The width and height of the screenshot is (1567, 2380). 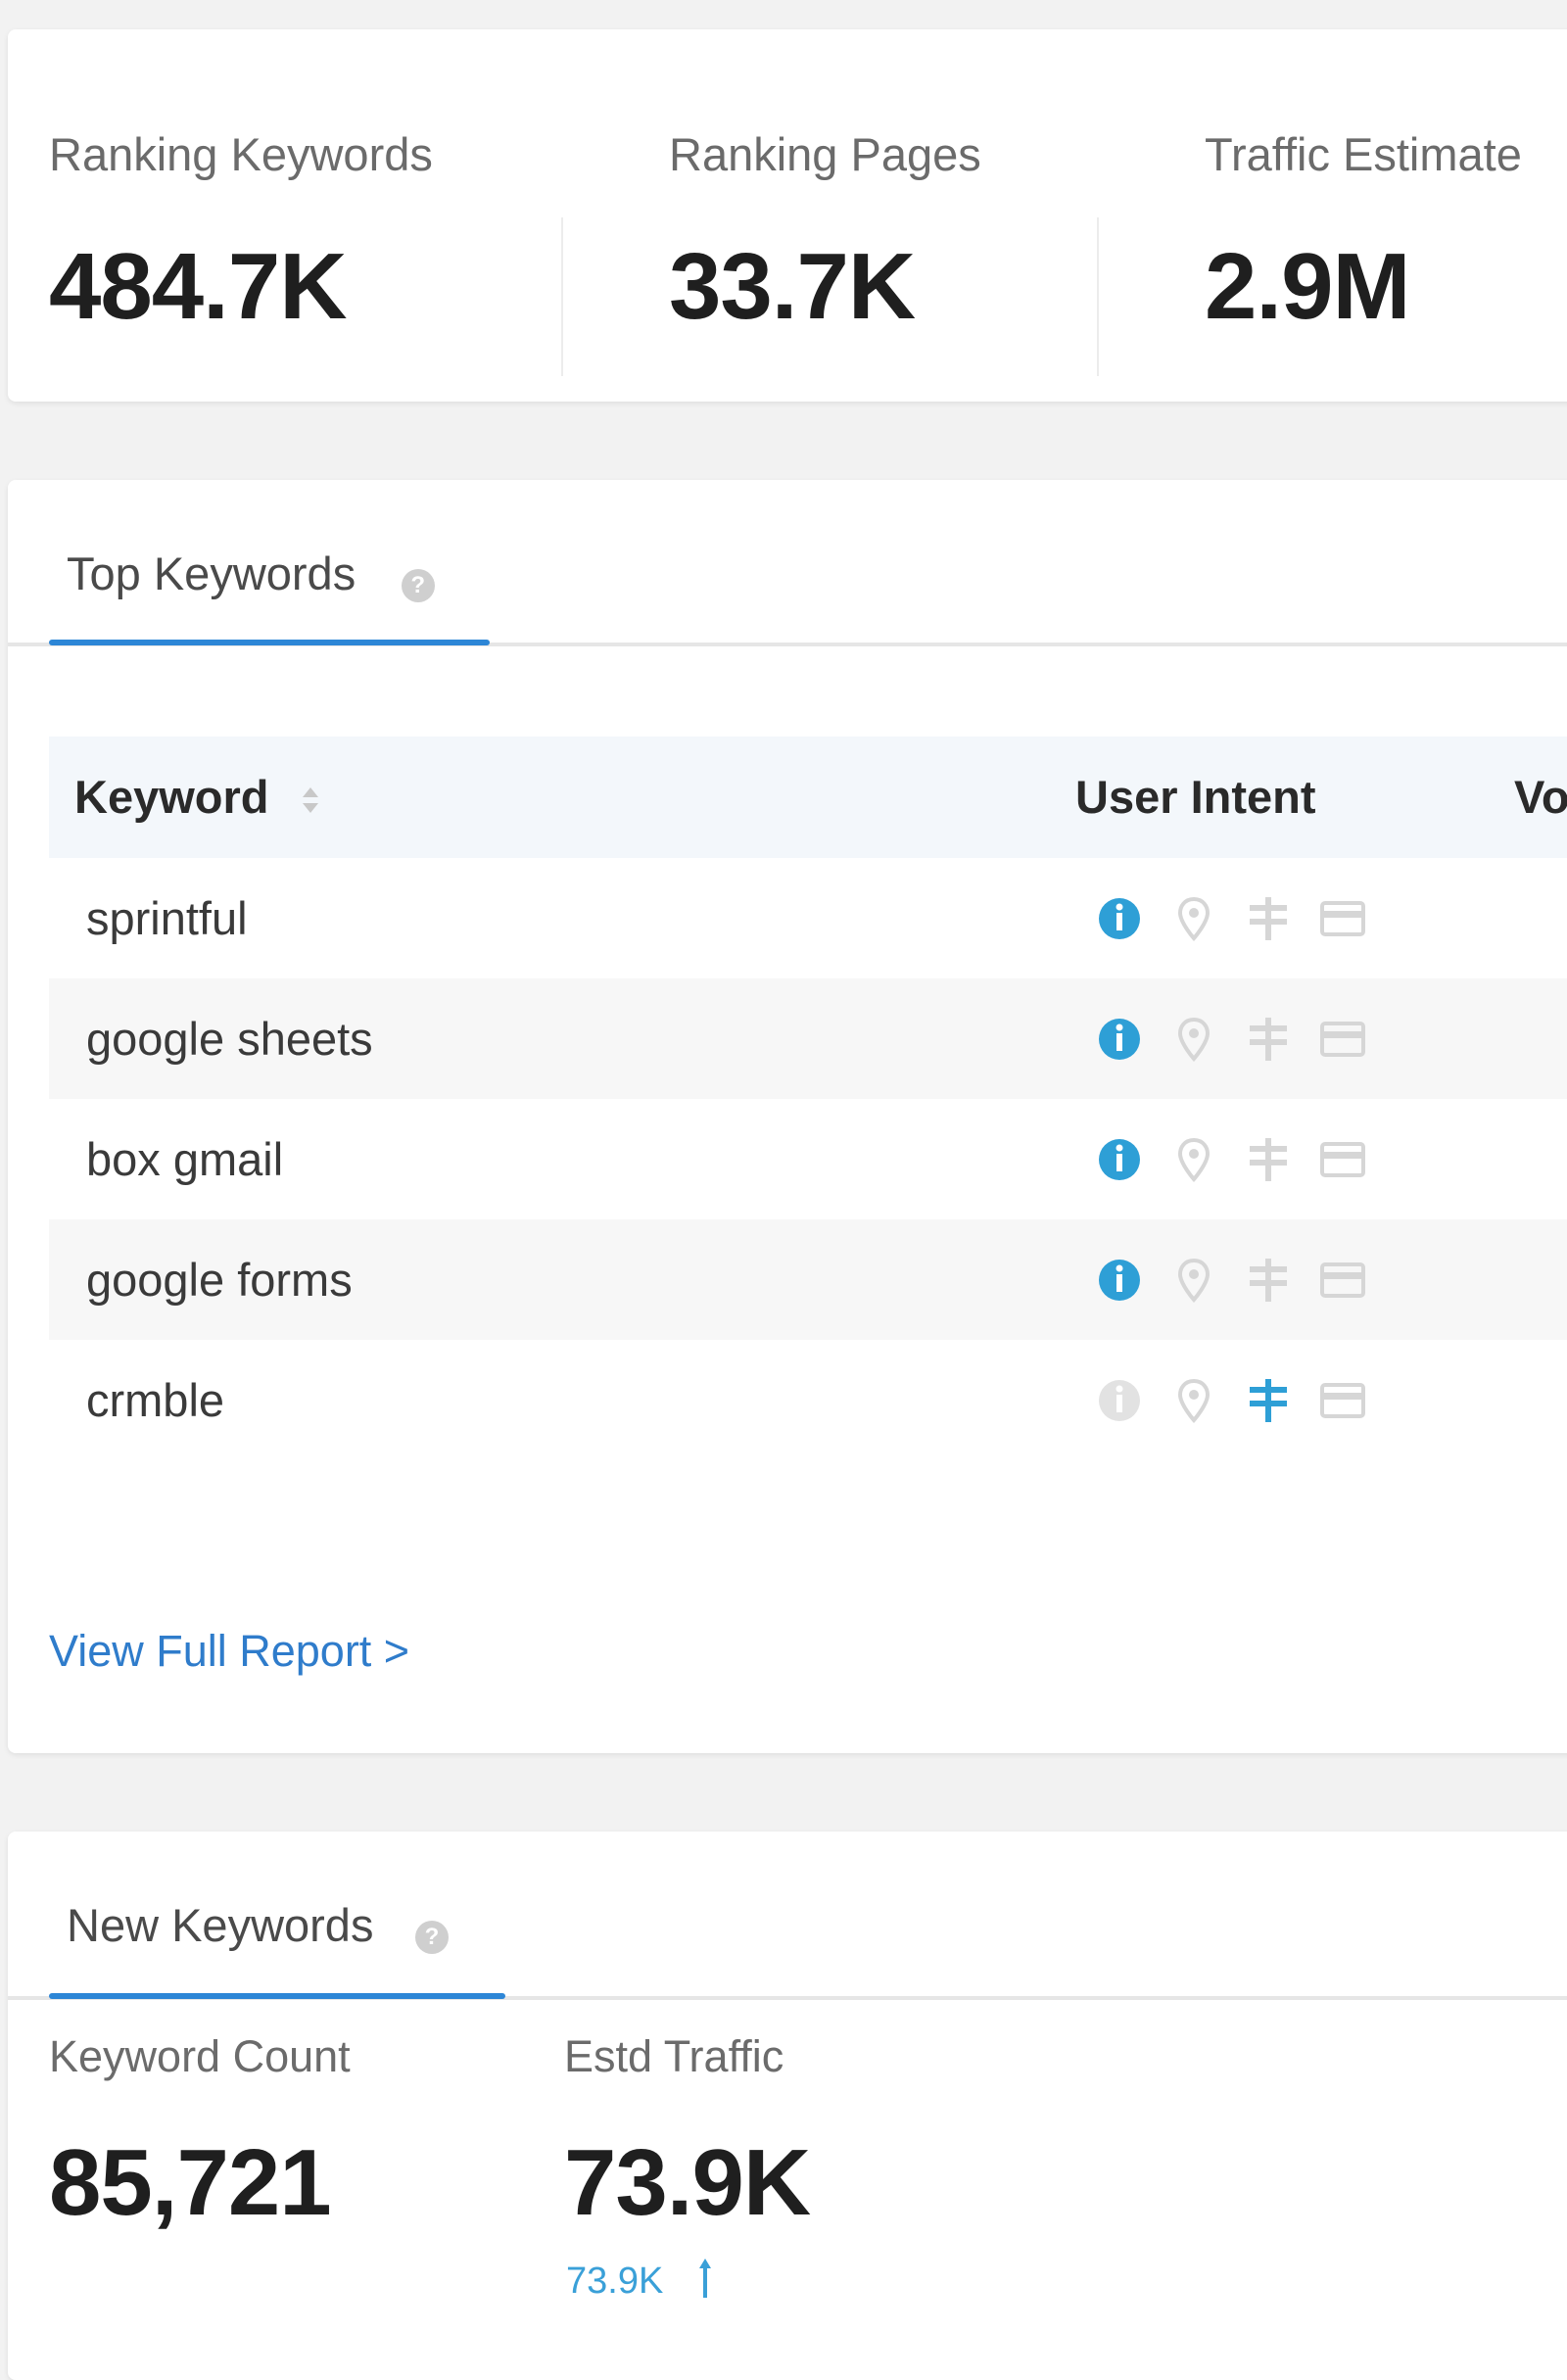 What do you see at coordinates (1195, 797) in the screenshot?
I see `column-header-user-intent: User Intent` at bounding box center [1195, 797].